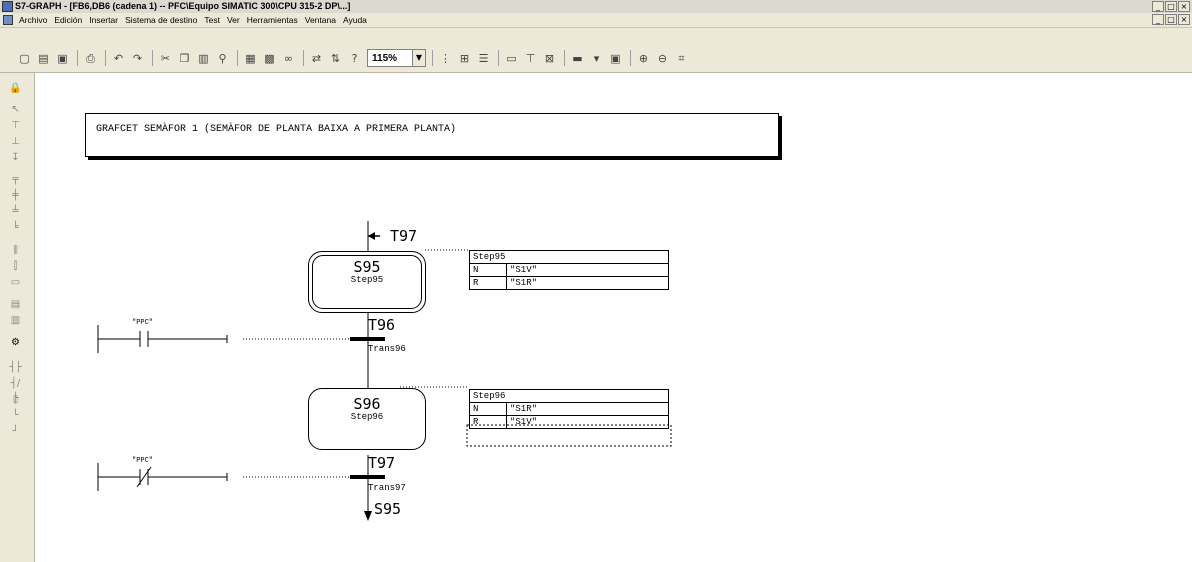 The image size is (1192, 562). I want to click on transition-name: T96, so click(382, 325).